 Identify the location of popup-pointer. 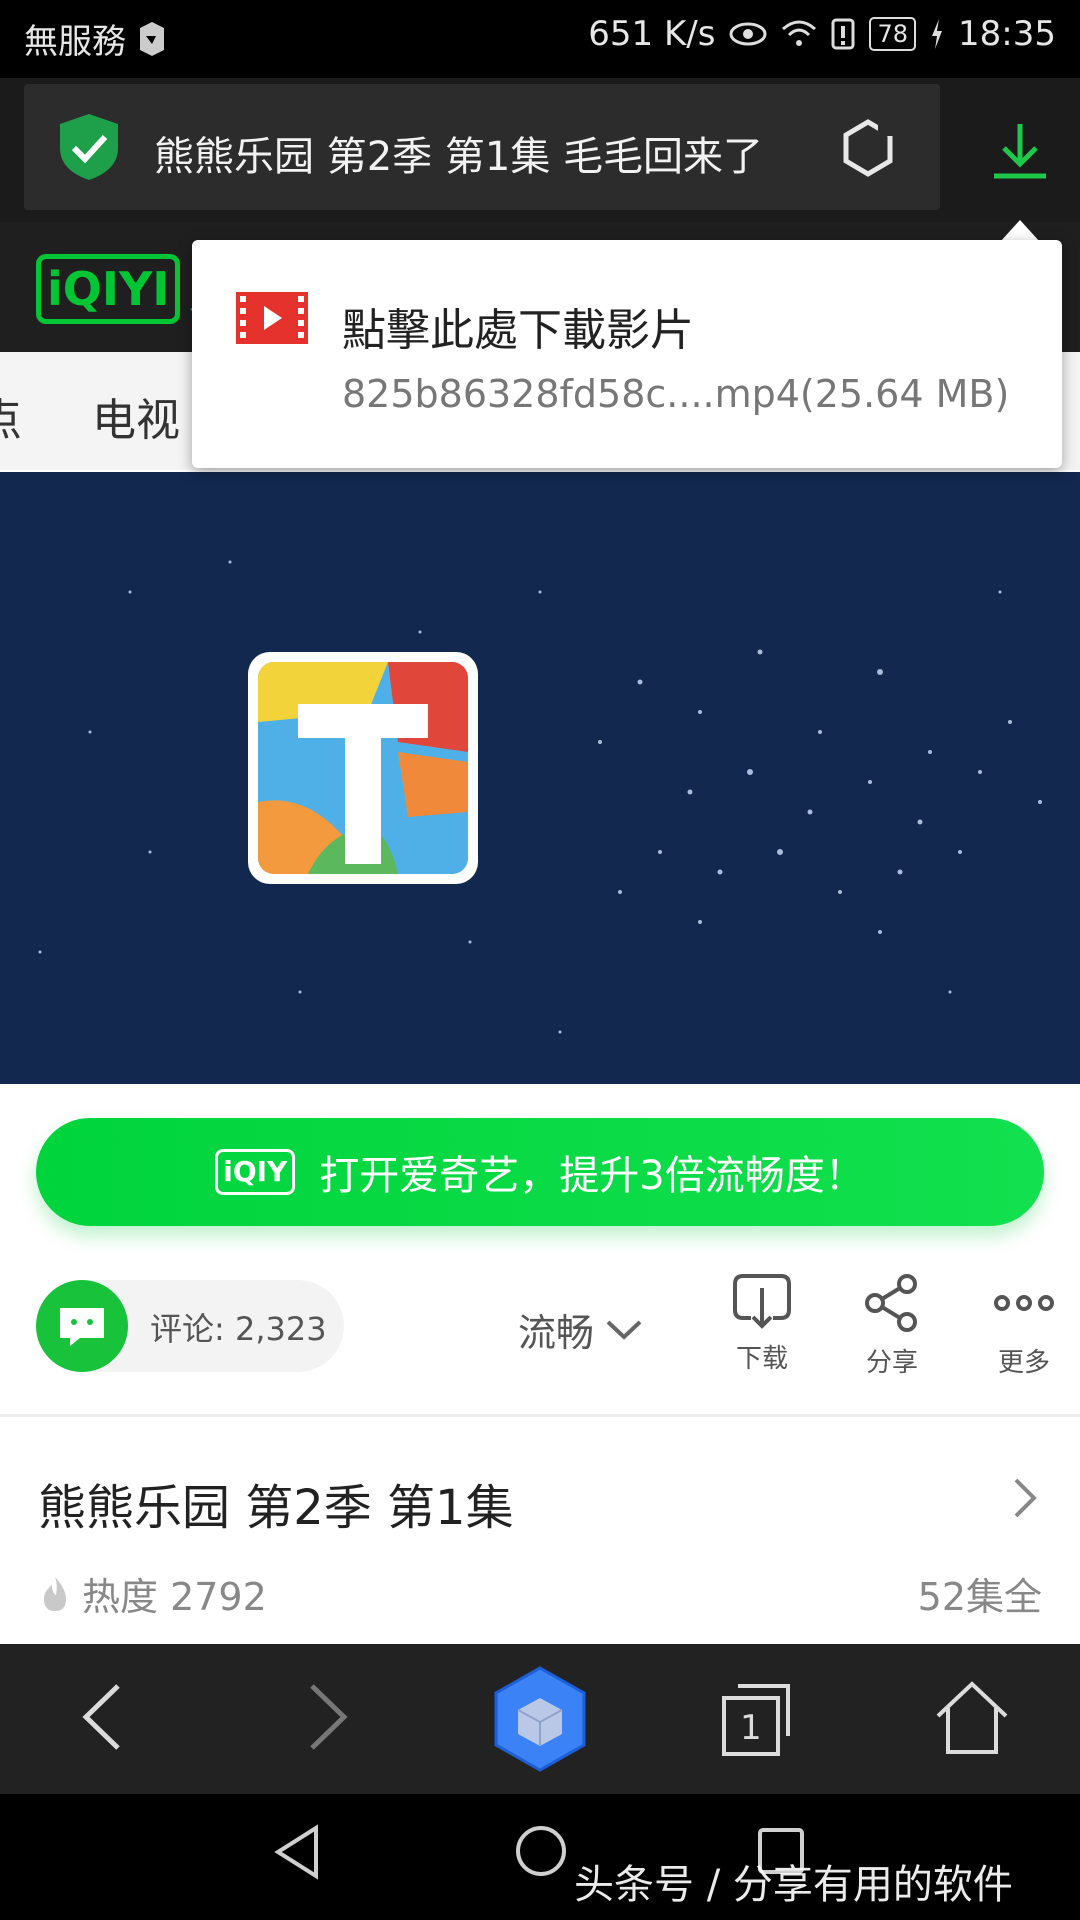
(1020, 231).